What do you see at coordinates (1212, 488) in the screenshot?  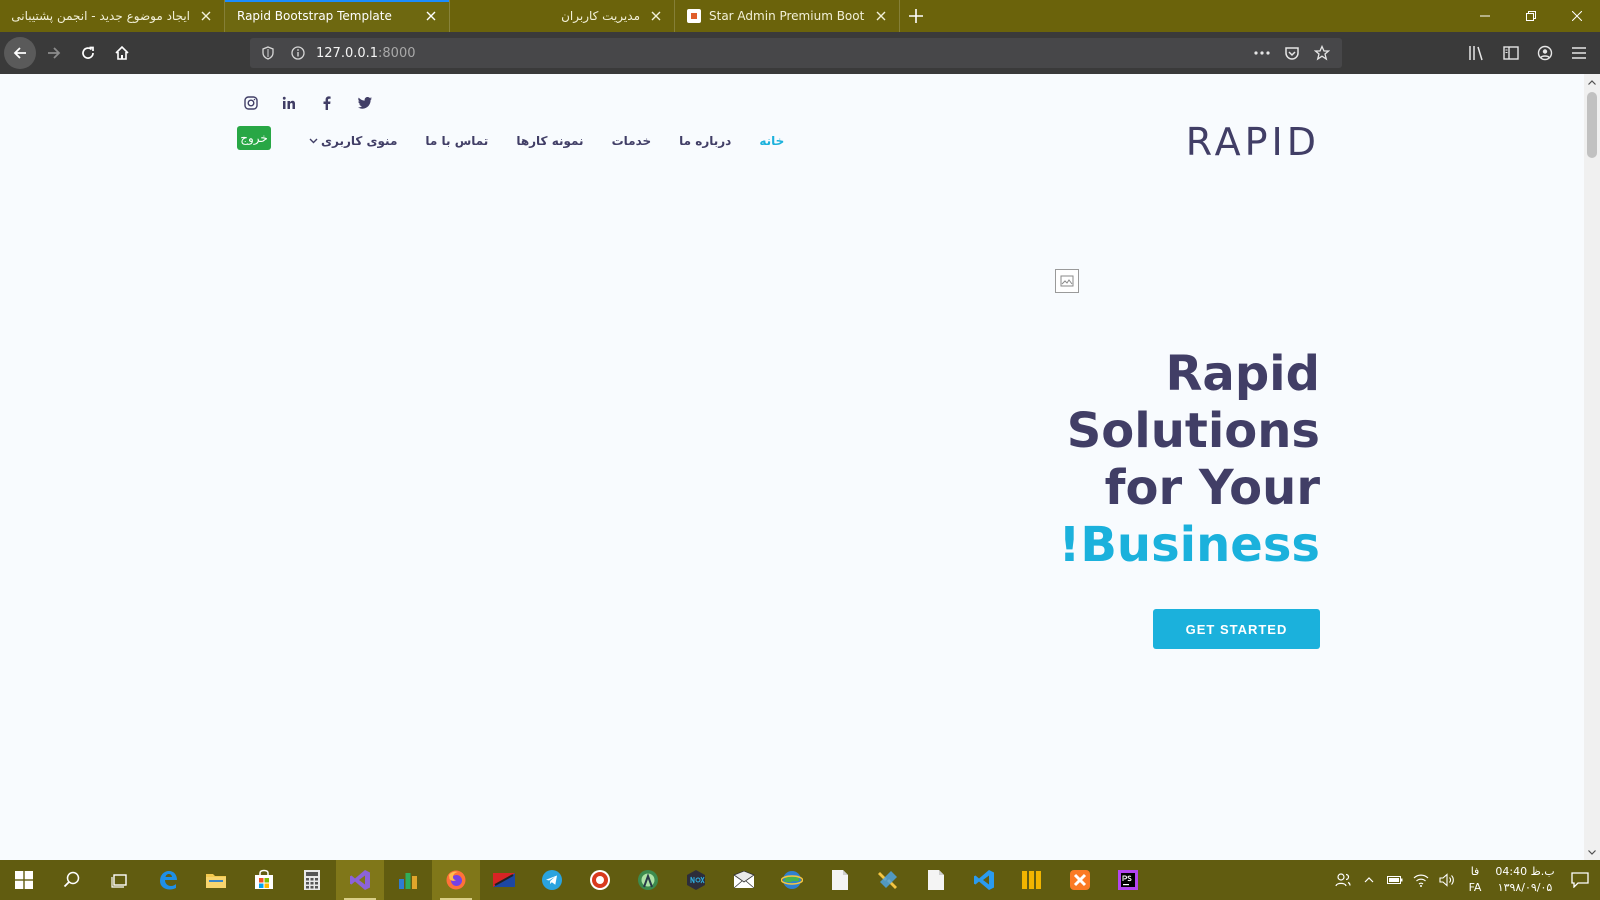 I see `hero-line: for Your` at bounding box center [1212, 488].